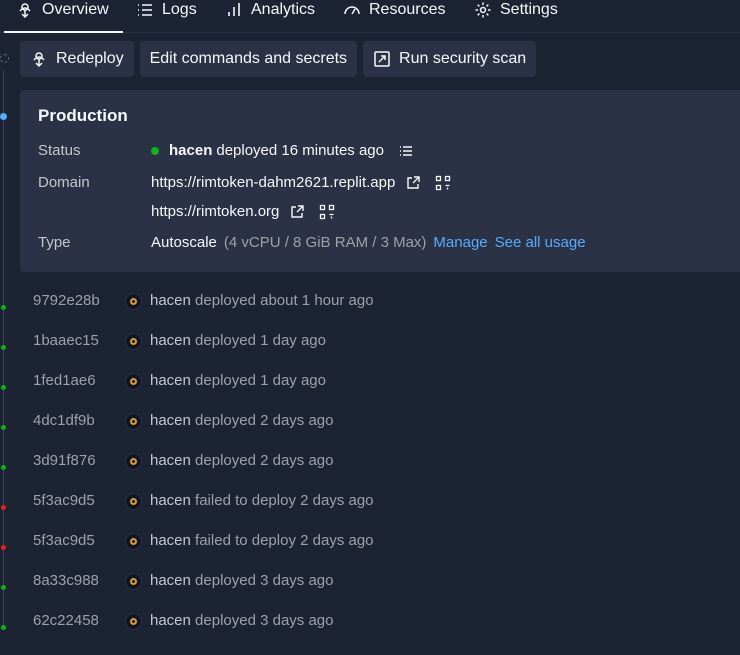 Image resolution: width=740 pixels, height=655 pixels. What do you see at coordinates (382, 59) in the screenshot?
I see `scan-icon` at bounding box center [382, 59].